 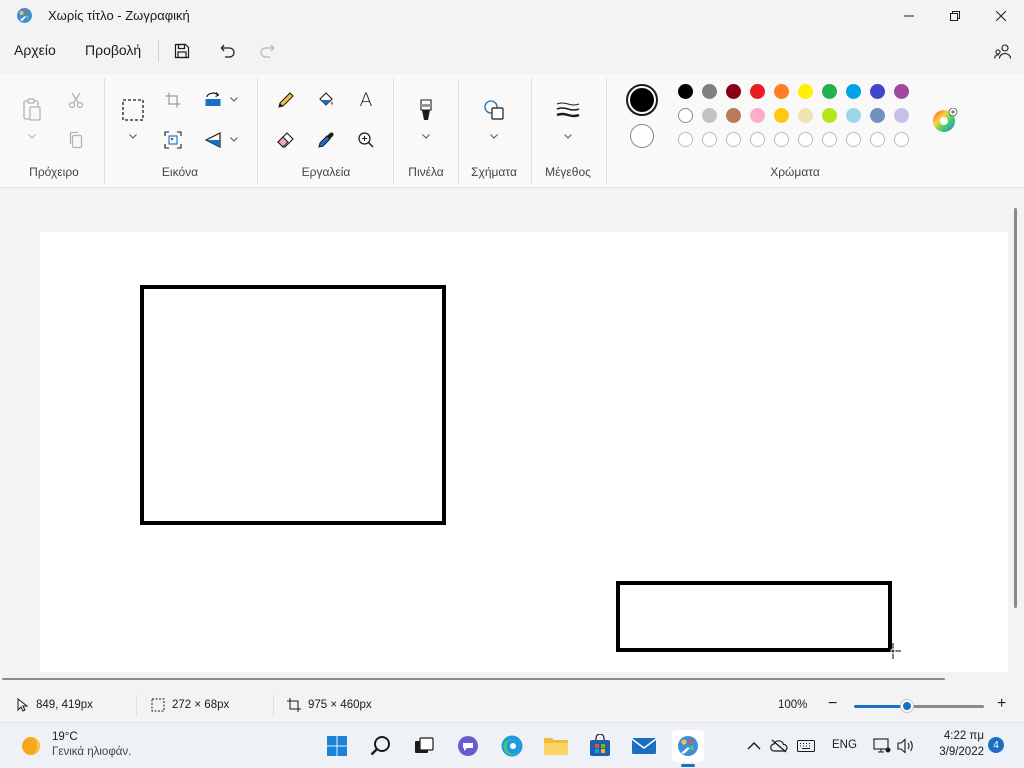 I want to click on image-group-label: Εικόνα, so click(x=180, y=172).